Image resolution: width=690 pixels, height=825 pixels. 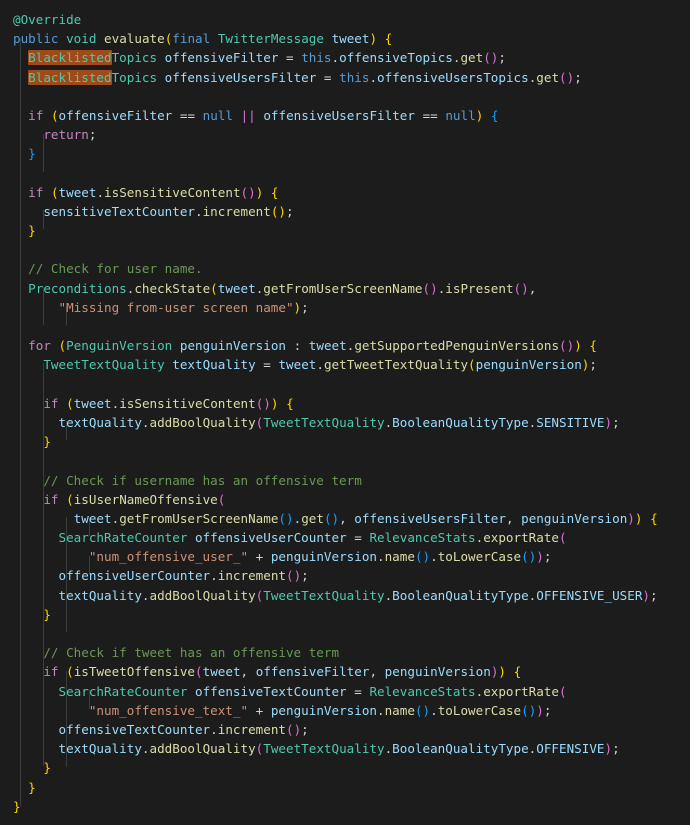 I want to click on code-line: offensiveUserCounter.increment();, so click(x=345, y=575).